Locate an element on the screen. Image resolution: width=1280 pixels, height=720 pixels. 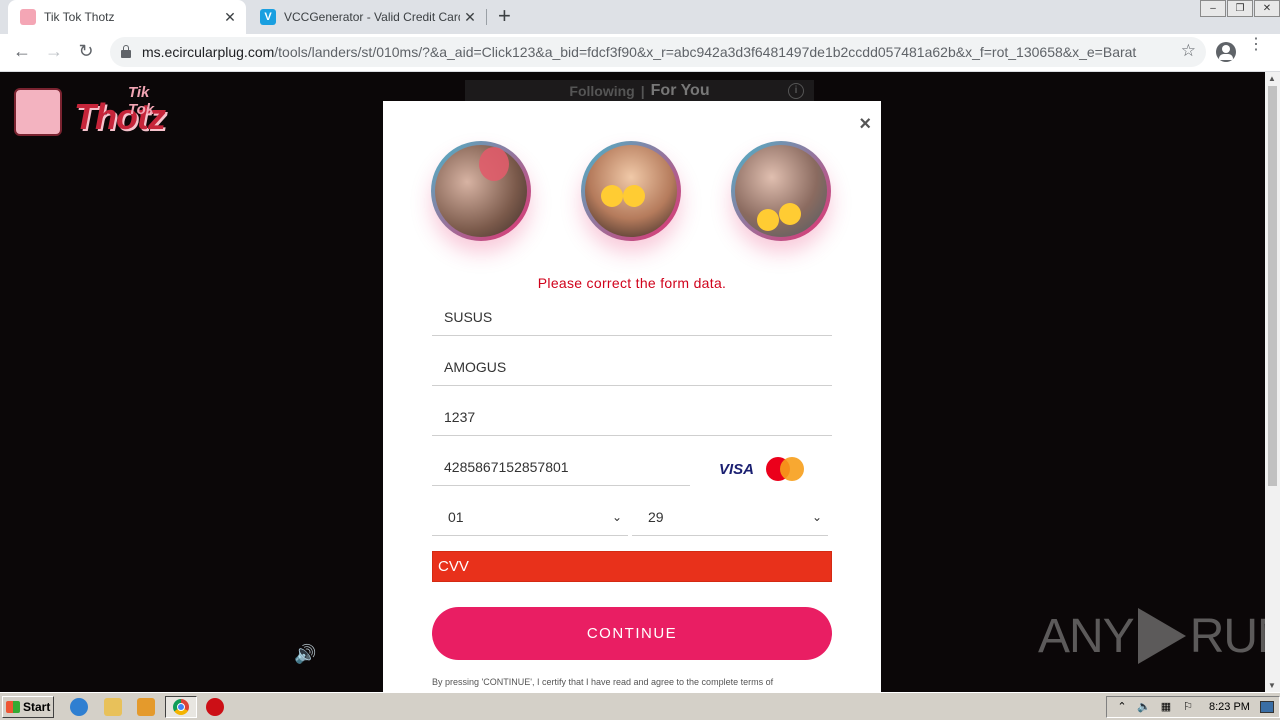
site-logo: Tik Tok Thotz is located at coordinates (90, 111).